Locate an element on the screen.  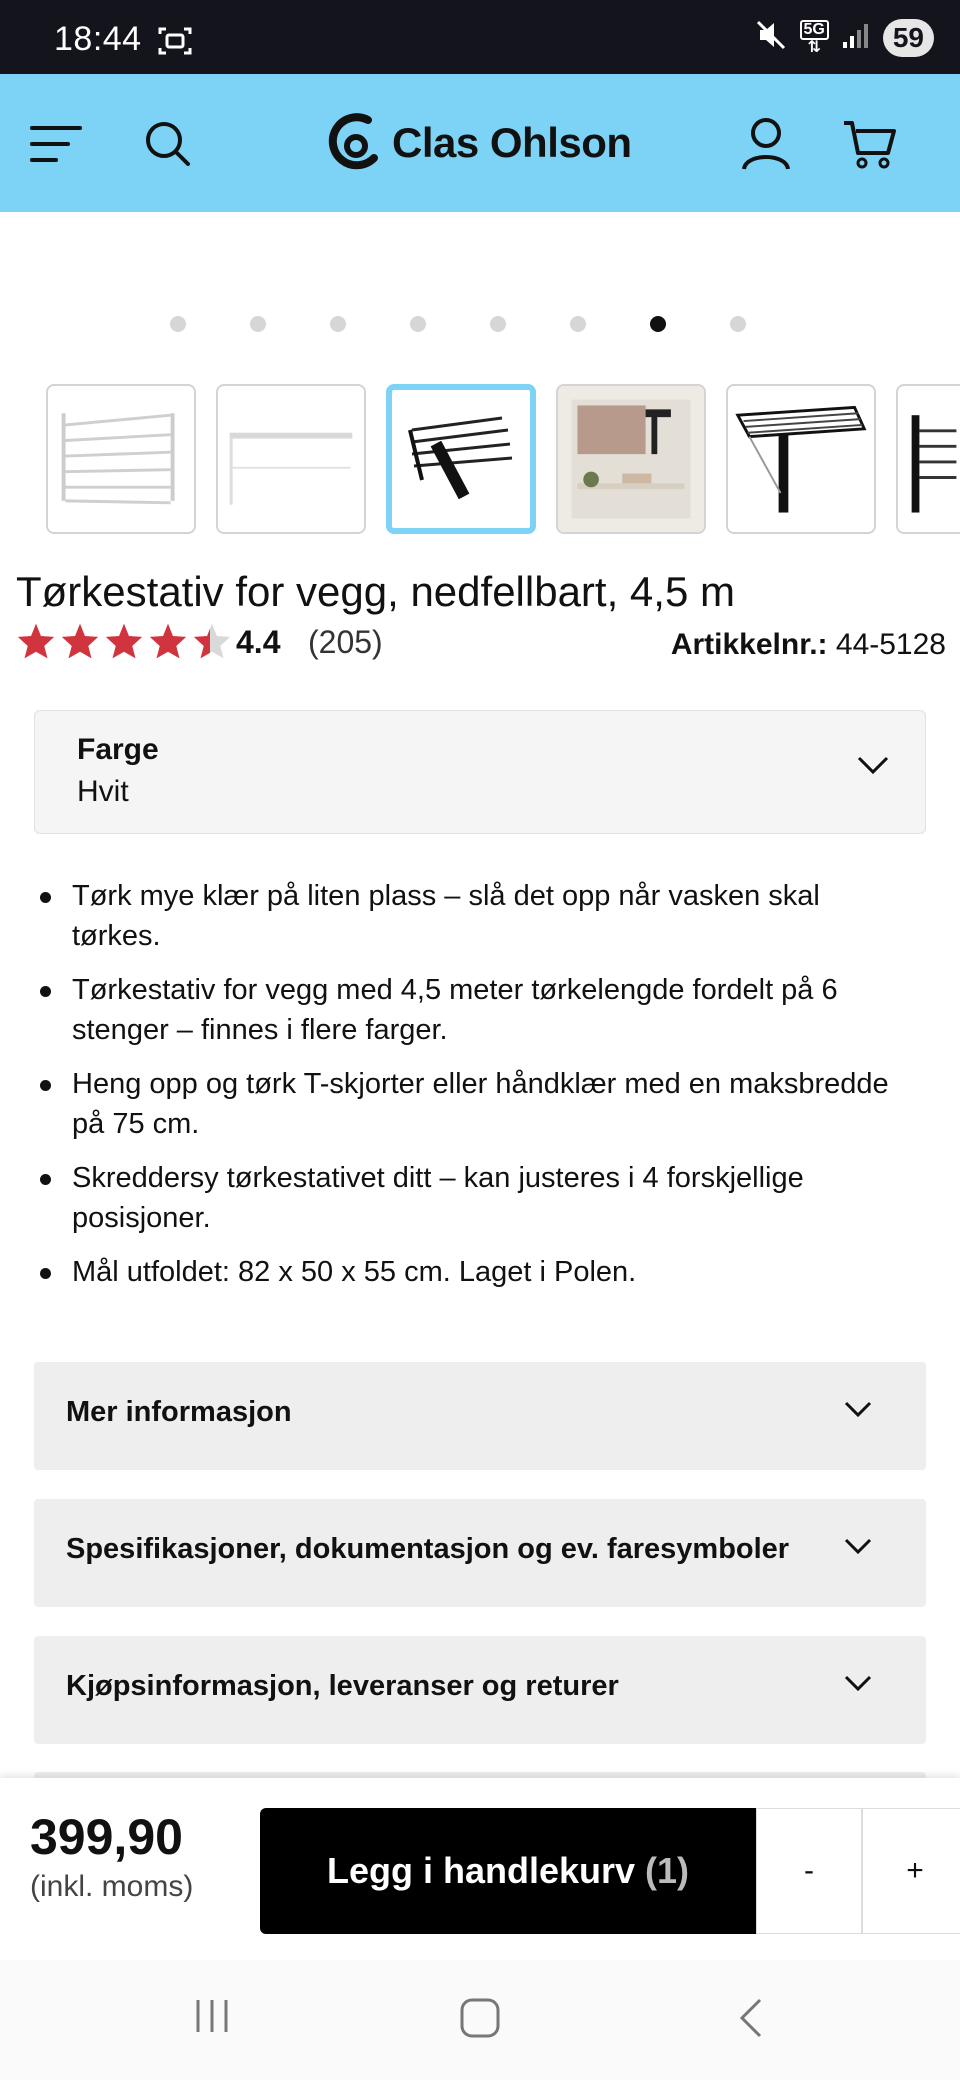
signal-icon is located at coordinates (856, 37).